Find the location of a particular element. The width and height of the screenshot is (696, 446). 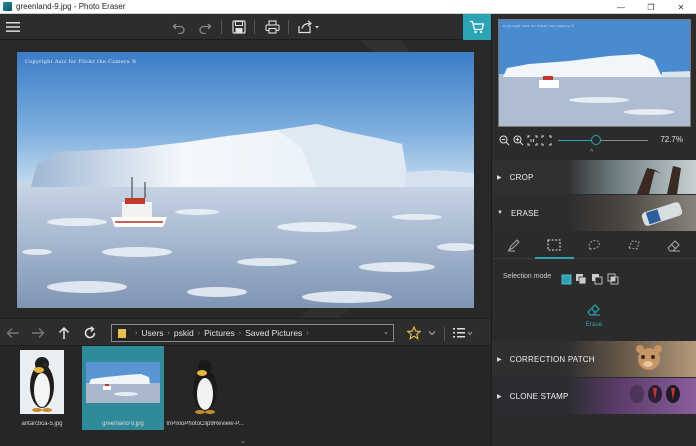

selection-mode-row: Selection mode is located at coordinates (594, 277).